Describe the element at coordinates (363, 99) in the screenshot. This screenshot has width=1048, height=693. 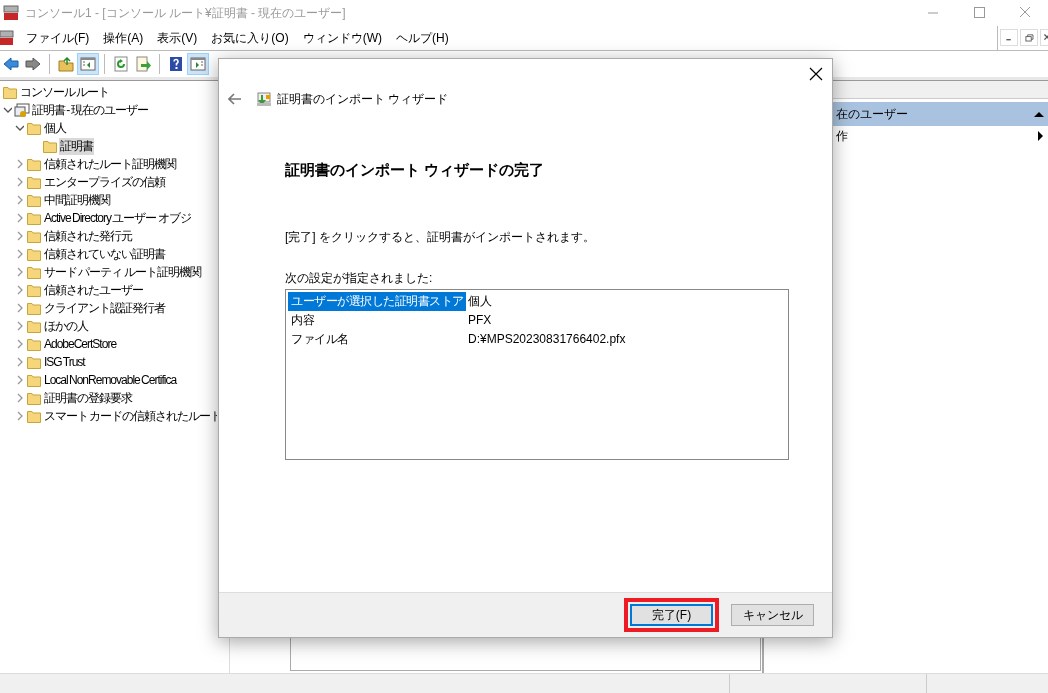
I see `wizard-title: 証明書のインポート ウィザード` at that location.